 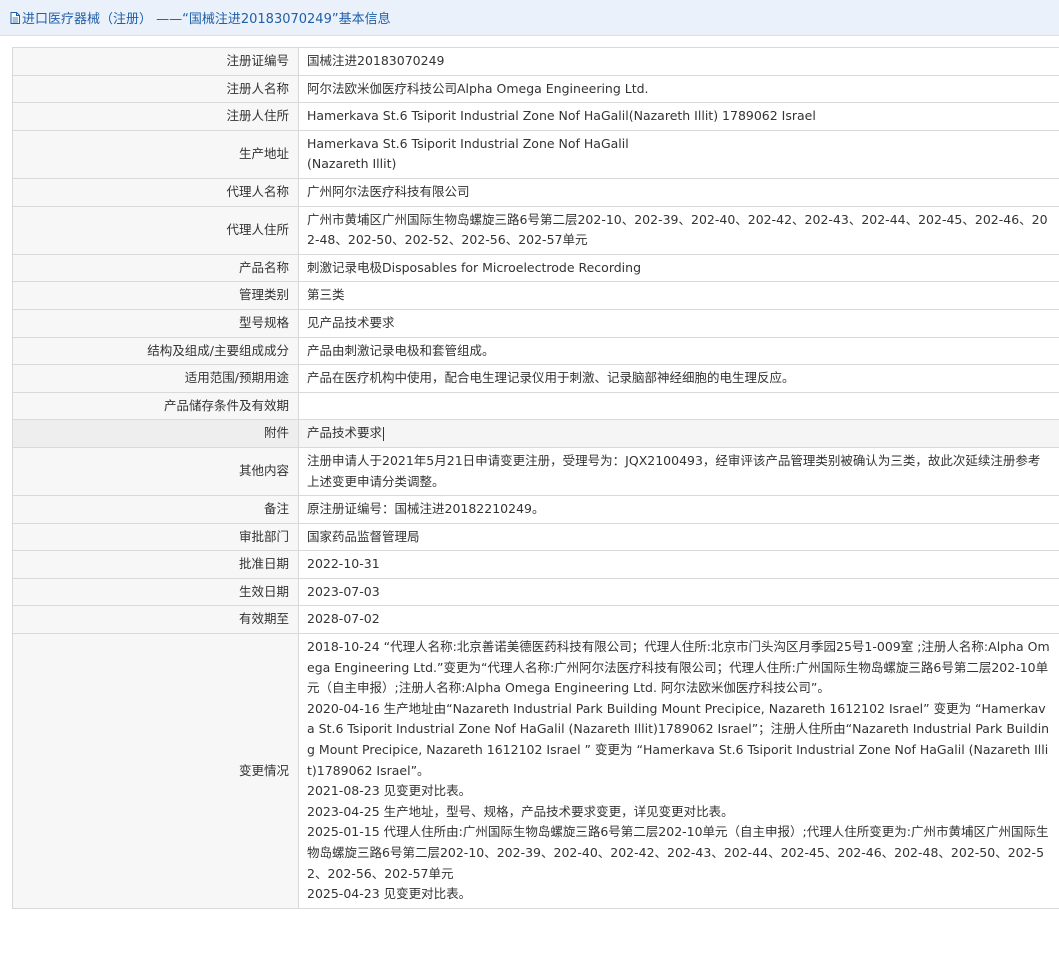 I want to click on row-label: 结构及组成/主要组成成分, so click(x=155, y=351).